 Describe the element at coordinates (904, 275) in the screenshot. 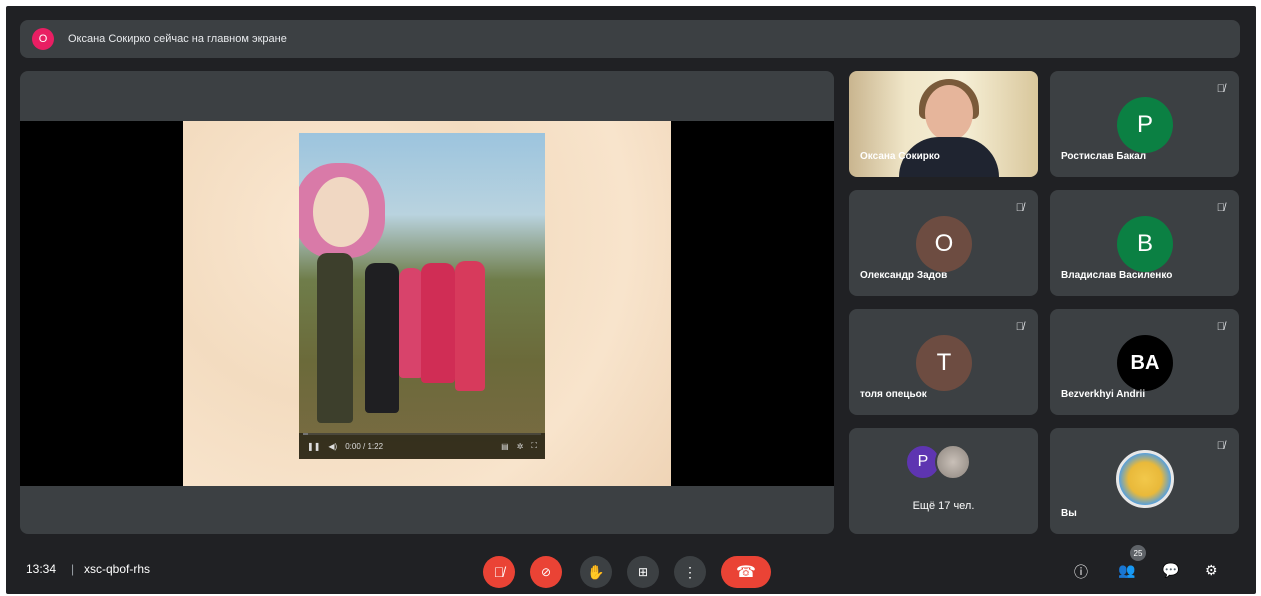

I see `participant-name: Олександр Задов` at that location.